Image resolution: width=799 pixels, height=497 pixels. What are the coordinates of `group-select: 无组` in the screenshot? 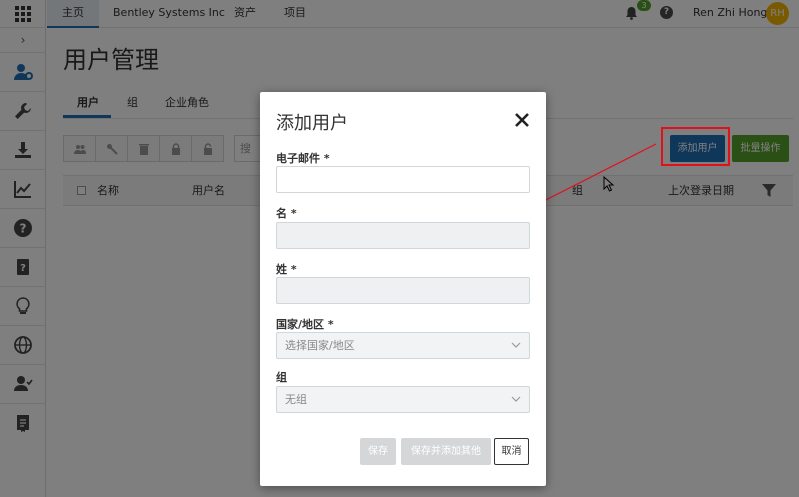 It's located at (403, 399).